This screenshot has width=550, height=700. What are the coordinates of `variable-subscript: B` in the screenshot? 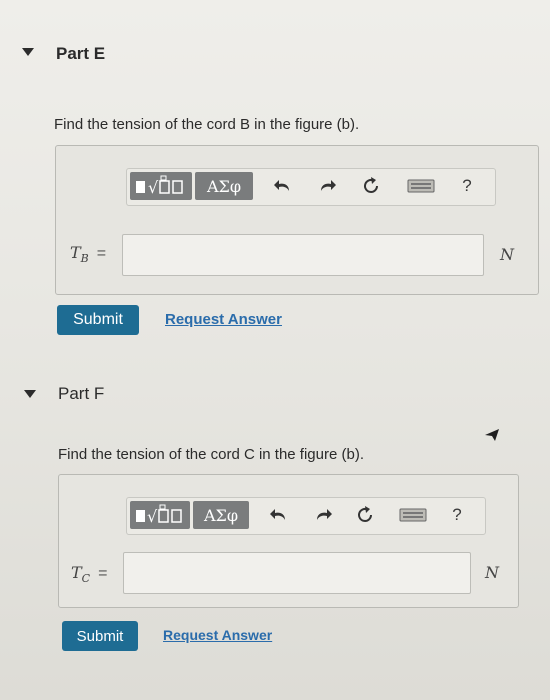 It's located at (84, 259).